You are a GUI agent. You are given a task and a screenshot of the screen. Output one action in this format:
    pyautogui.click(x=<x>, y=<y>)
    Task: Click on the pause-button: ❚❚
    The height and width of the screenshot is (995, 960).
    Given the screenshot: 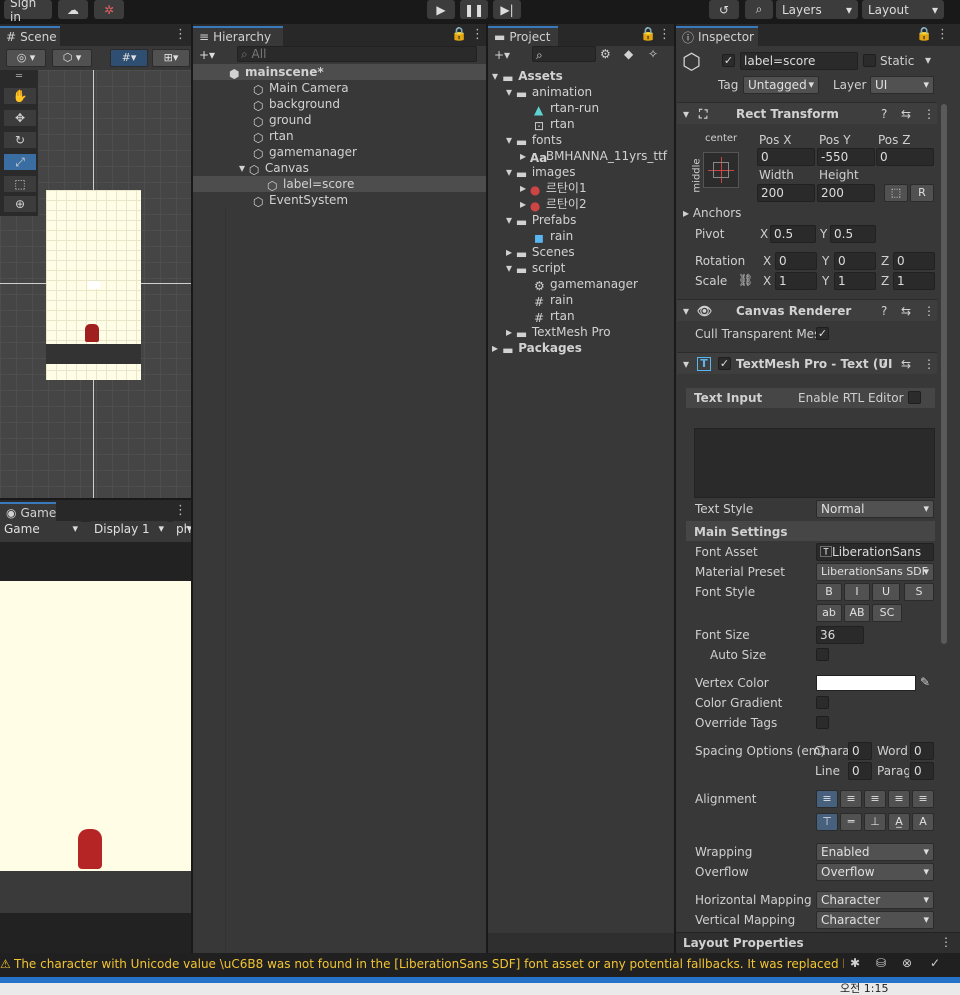 What is the action you would take?
    pyautogui.click(x=474, y=9)
    